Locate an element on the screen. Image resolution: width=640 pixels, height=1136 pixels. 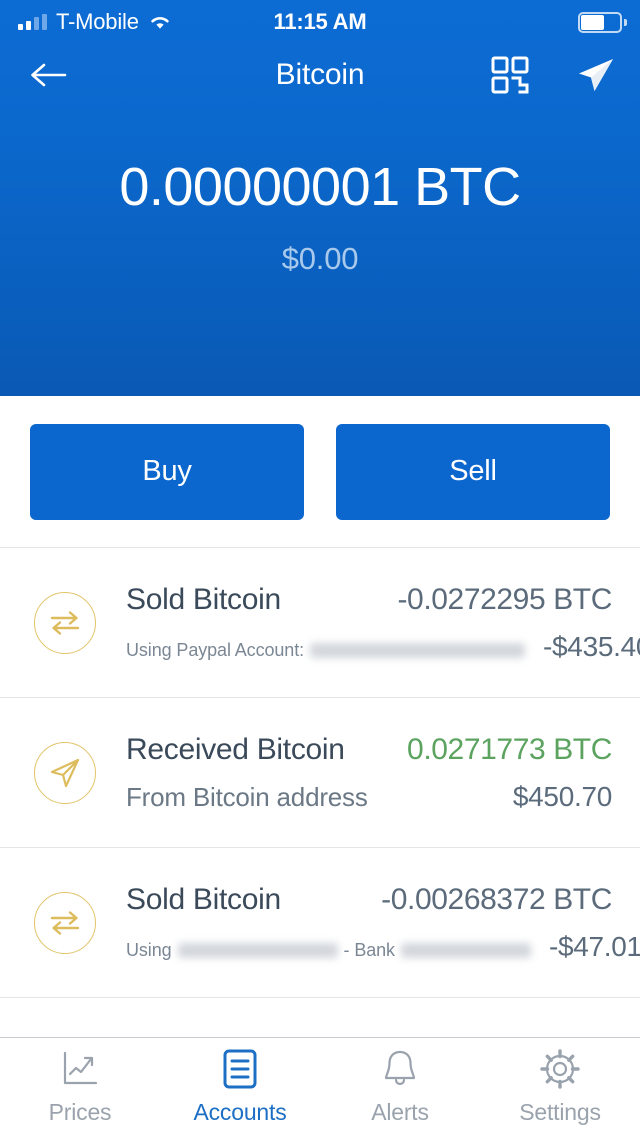
send-button is located at coordinates (596, 75).